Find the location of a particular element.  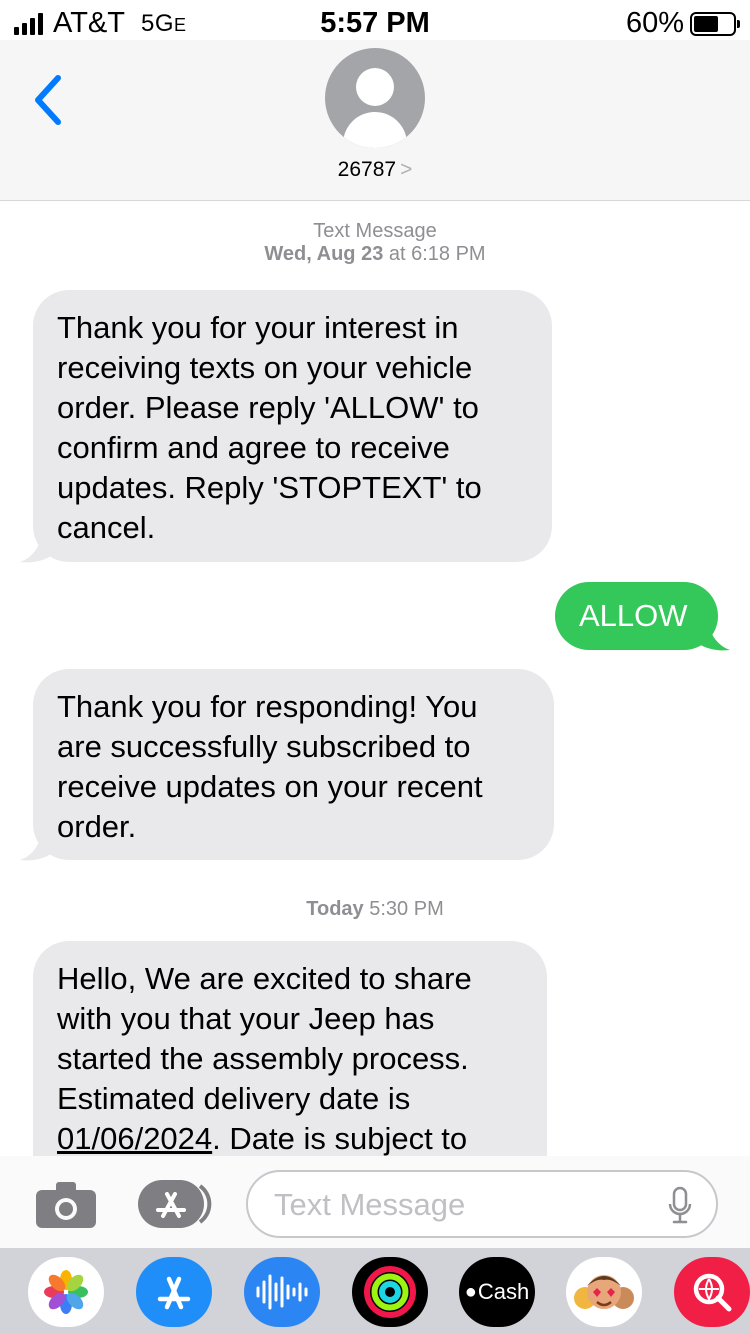

search-images-app-icon is located at coordinates (712, 1292).